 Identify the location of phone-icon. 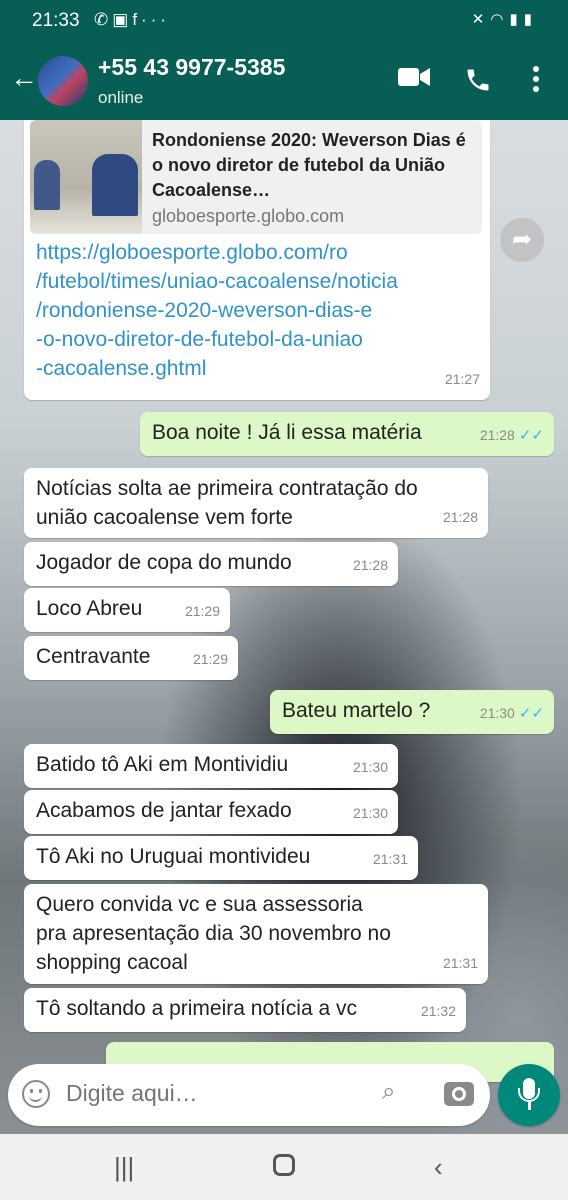
(478, 80).